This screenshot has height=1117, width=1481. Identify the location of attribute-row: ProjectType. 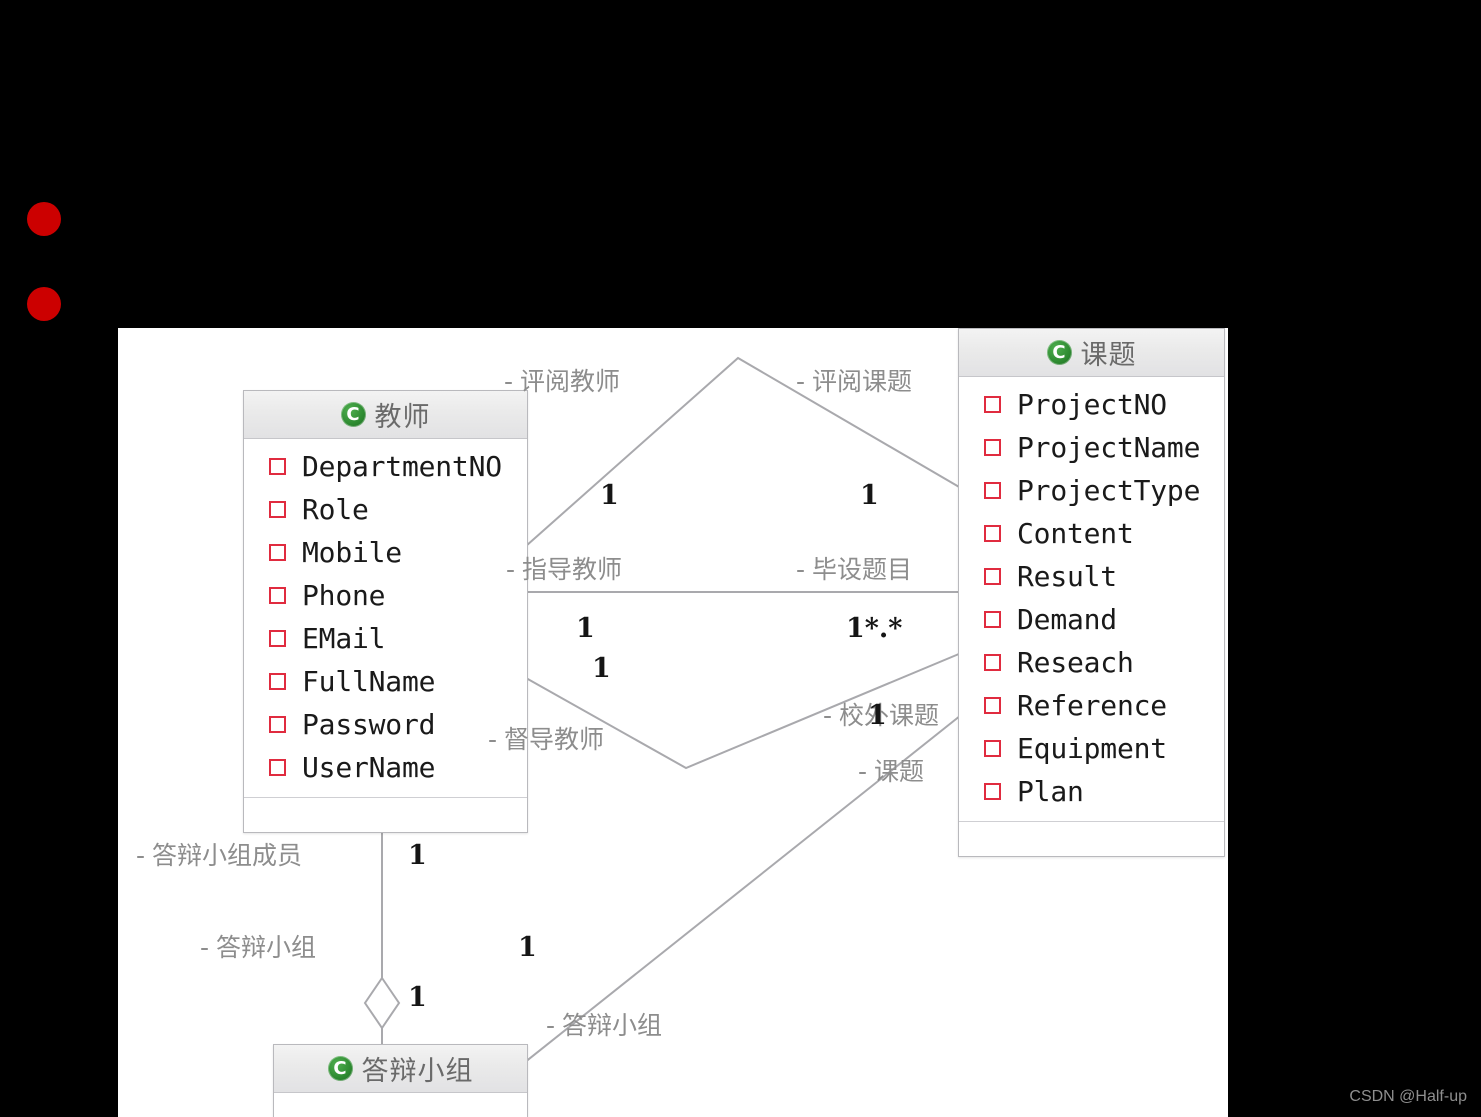
(1091, 490).